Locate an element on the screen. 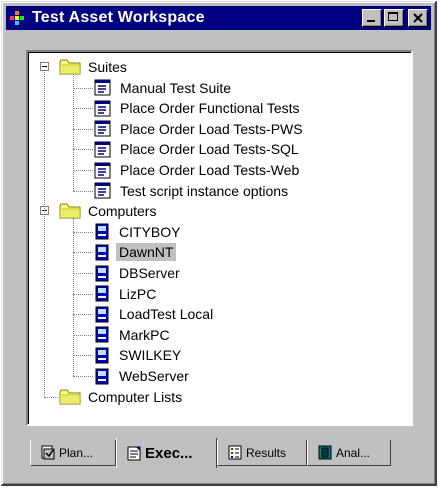 Image resolution: width=439 pixels, height=489 pixels. tree-item-label: Place Order Load Tests-PWS is located at coordinates (211, 128).